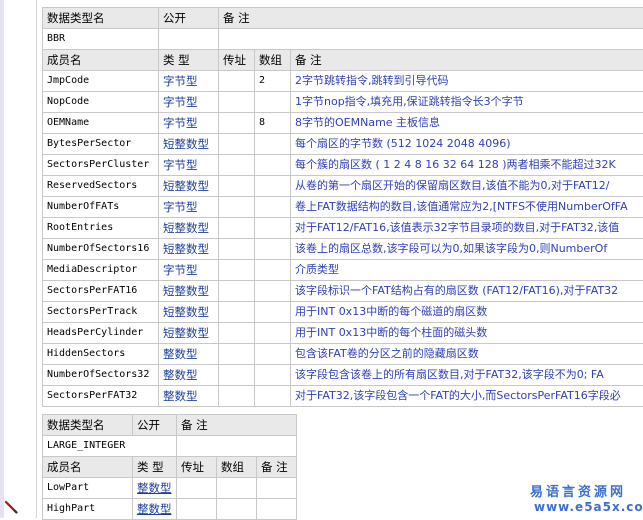 This screenshot has height=520, width=643. I want to click on member-remark-cell: 1字节nop指令,填充用,保证跳转指令长3个字节, so click(467, 102).